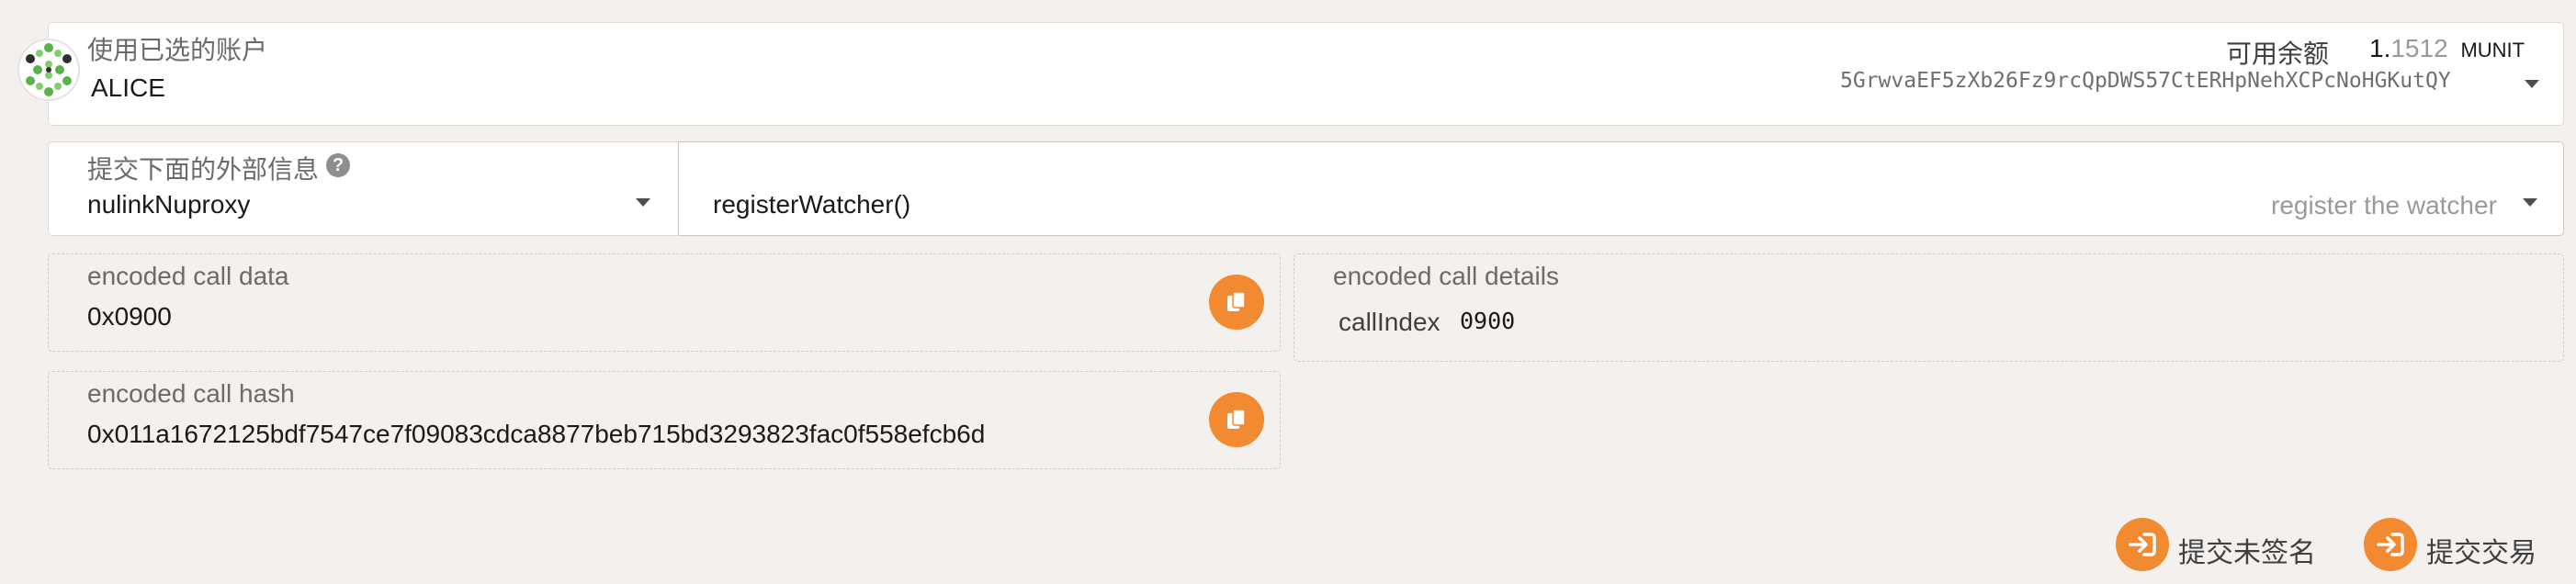  I want to click on balance-value: 1.1512 MUNIT, so click(2447, 48).